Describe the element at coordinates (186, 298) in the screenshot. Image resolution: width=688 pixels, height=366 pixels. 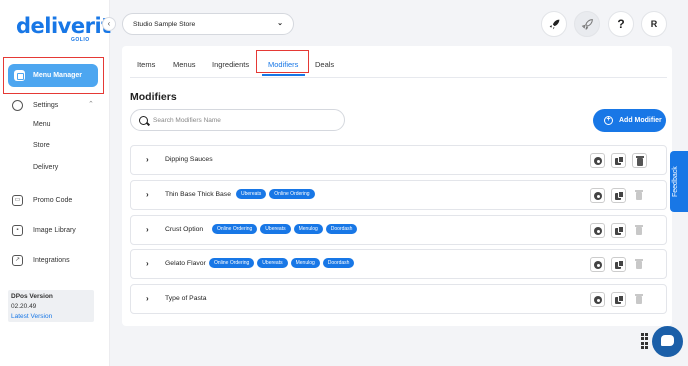
I see `modifier-name: Type of Pasta` at that location.